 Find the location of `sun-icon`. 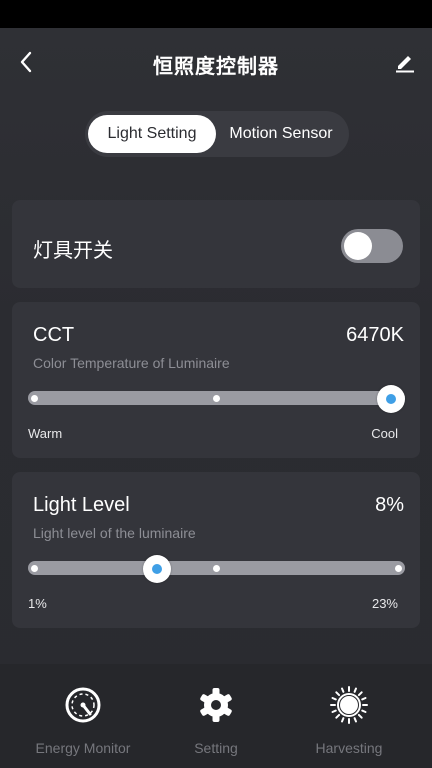

sun-icon is located at coordinates (349, 705).